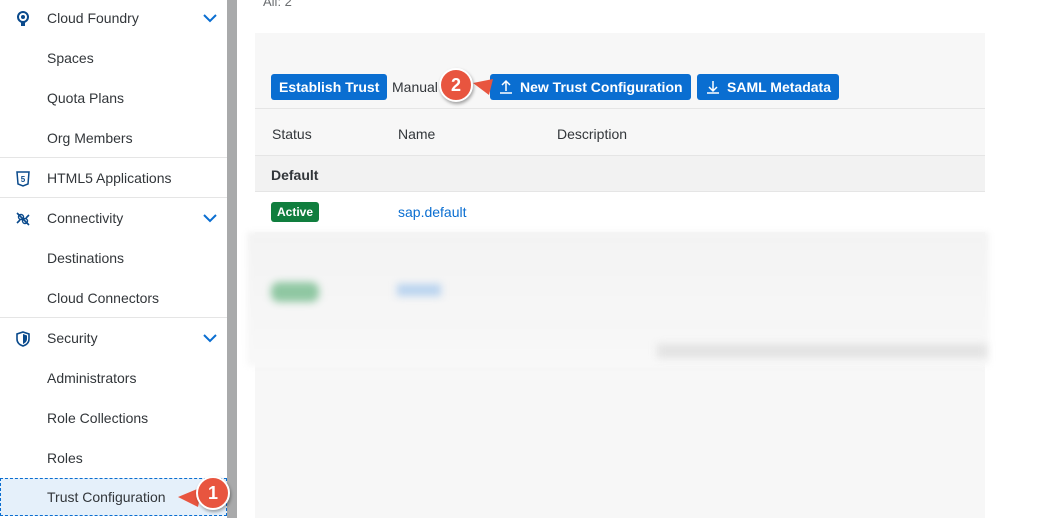 The height and width of the screenshot is (518, 1039). Describe the element at coordinates (415, 87) in the screenshot. I see `manual-label: Manual` at that location.